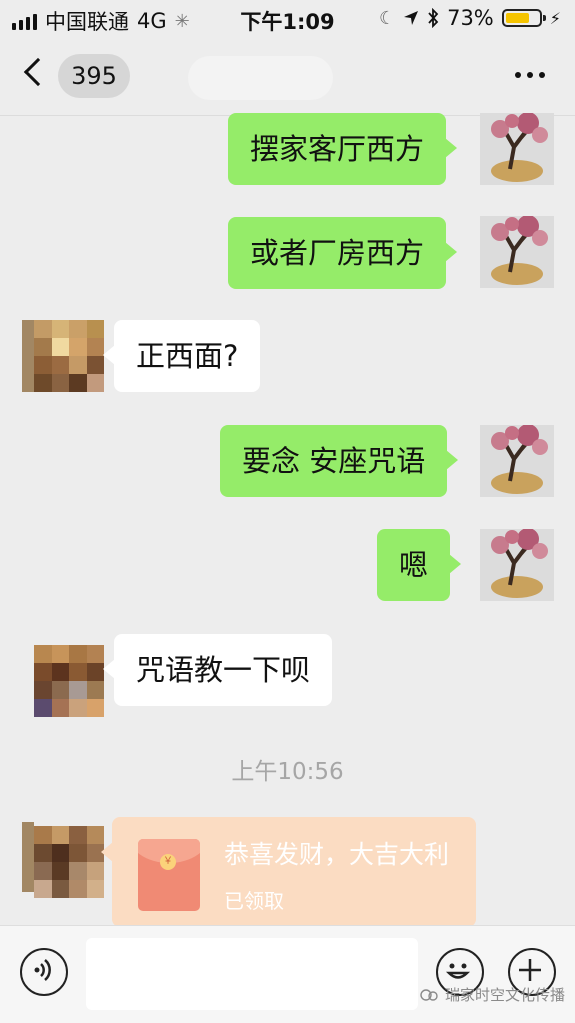  I want to click on watermark: 瑞家时空文化传播, so click(491, 994).